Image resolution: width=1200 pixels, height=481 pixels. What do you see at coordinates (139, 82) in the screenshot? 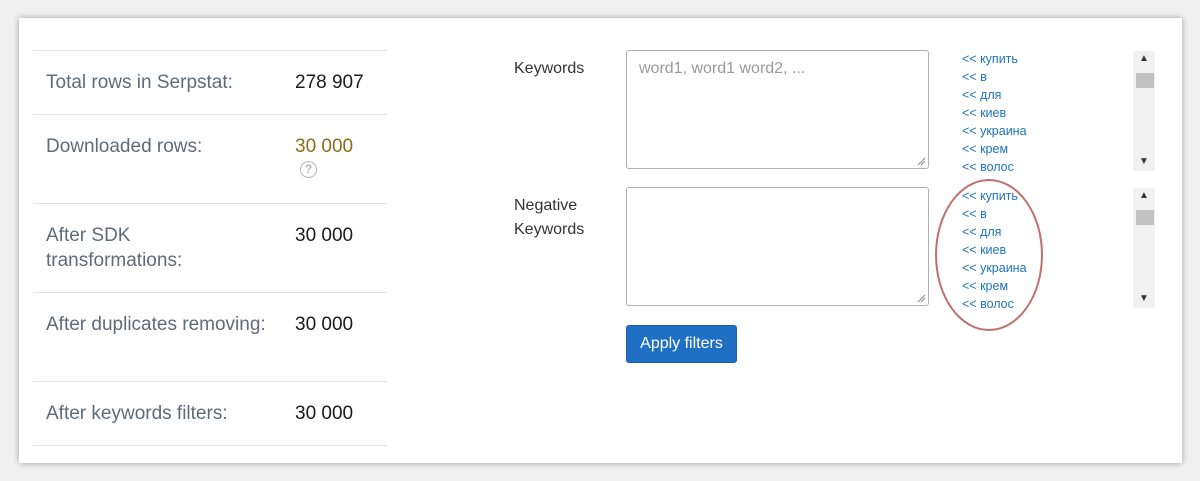
I see `stats-label: Total rows in Serpstat:` at bounding box center [139, 82].